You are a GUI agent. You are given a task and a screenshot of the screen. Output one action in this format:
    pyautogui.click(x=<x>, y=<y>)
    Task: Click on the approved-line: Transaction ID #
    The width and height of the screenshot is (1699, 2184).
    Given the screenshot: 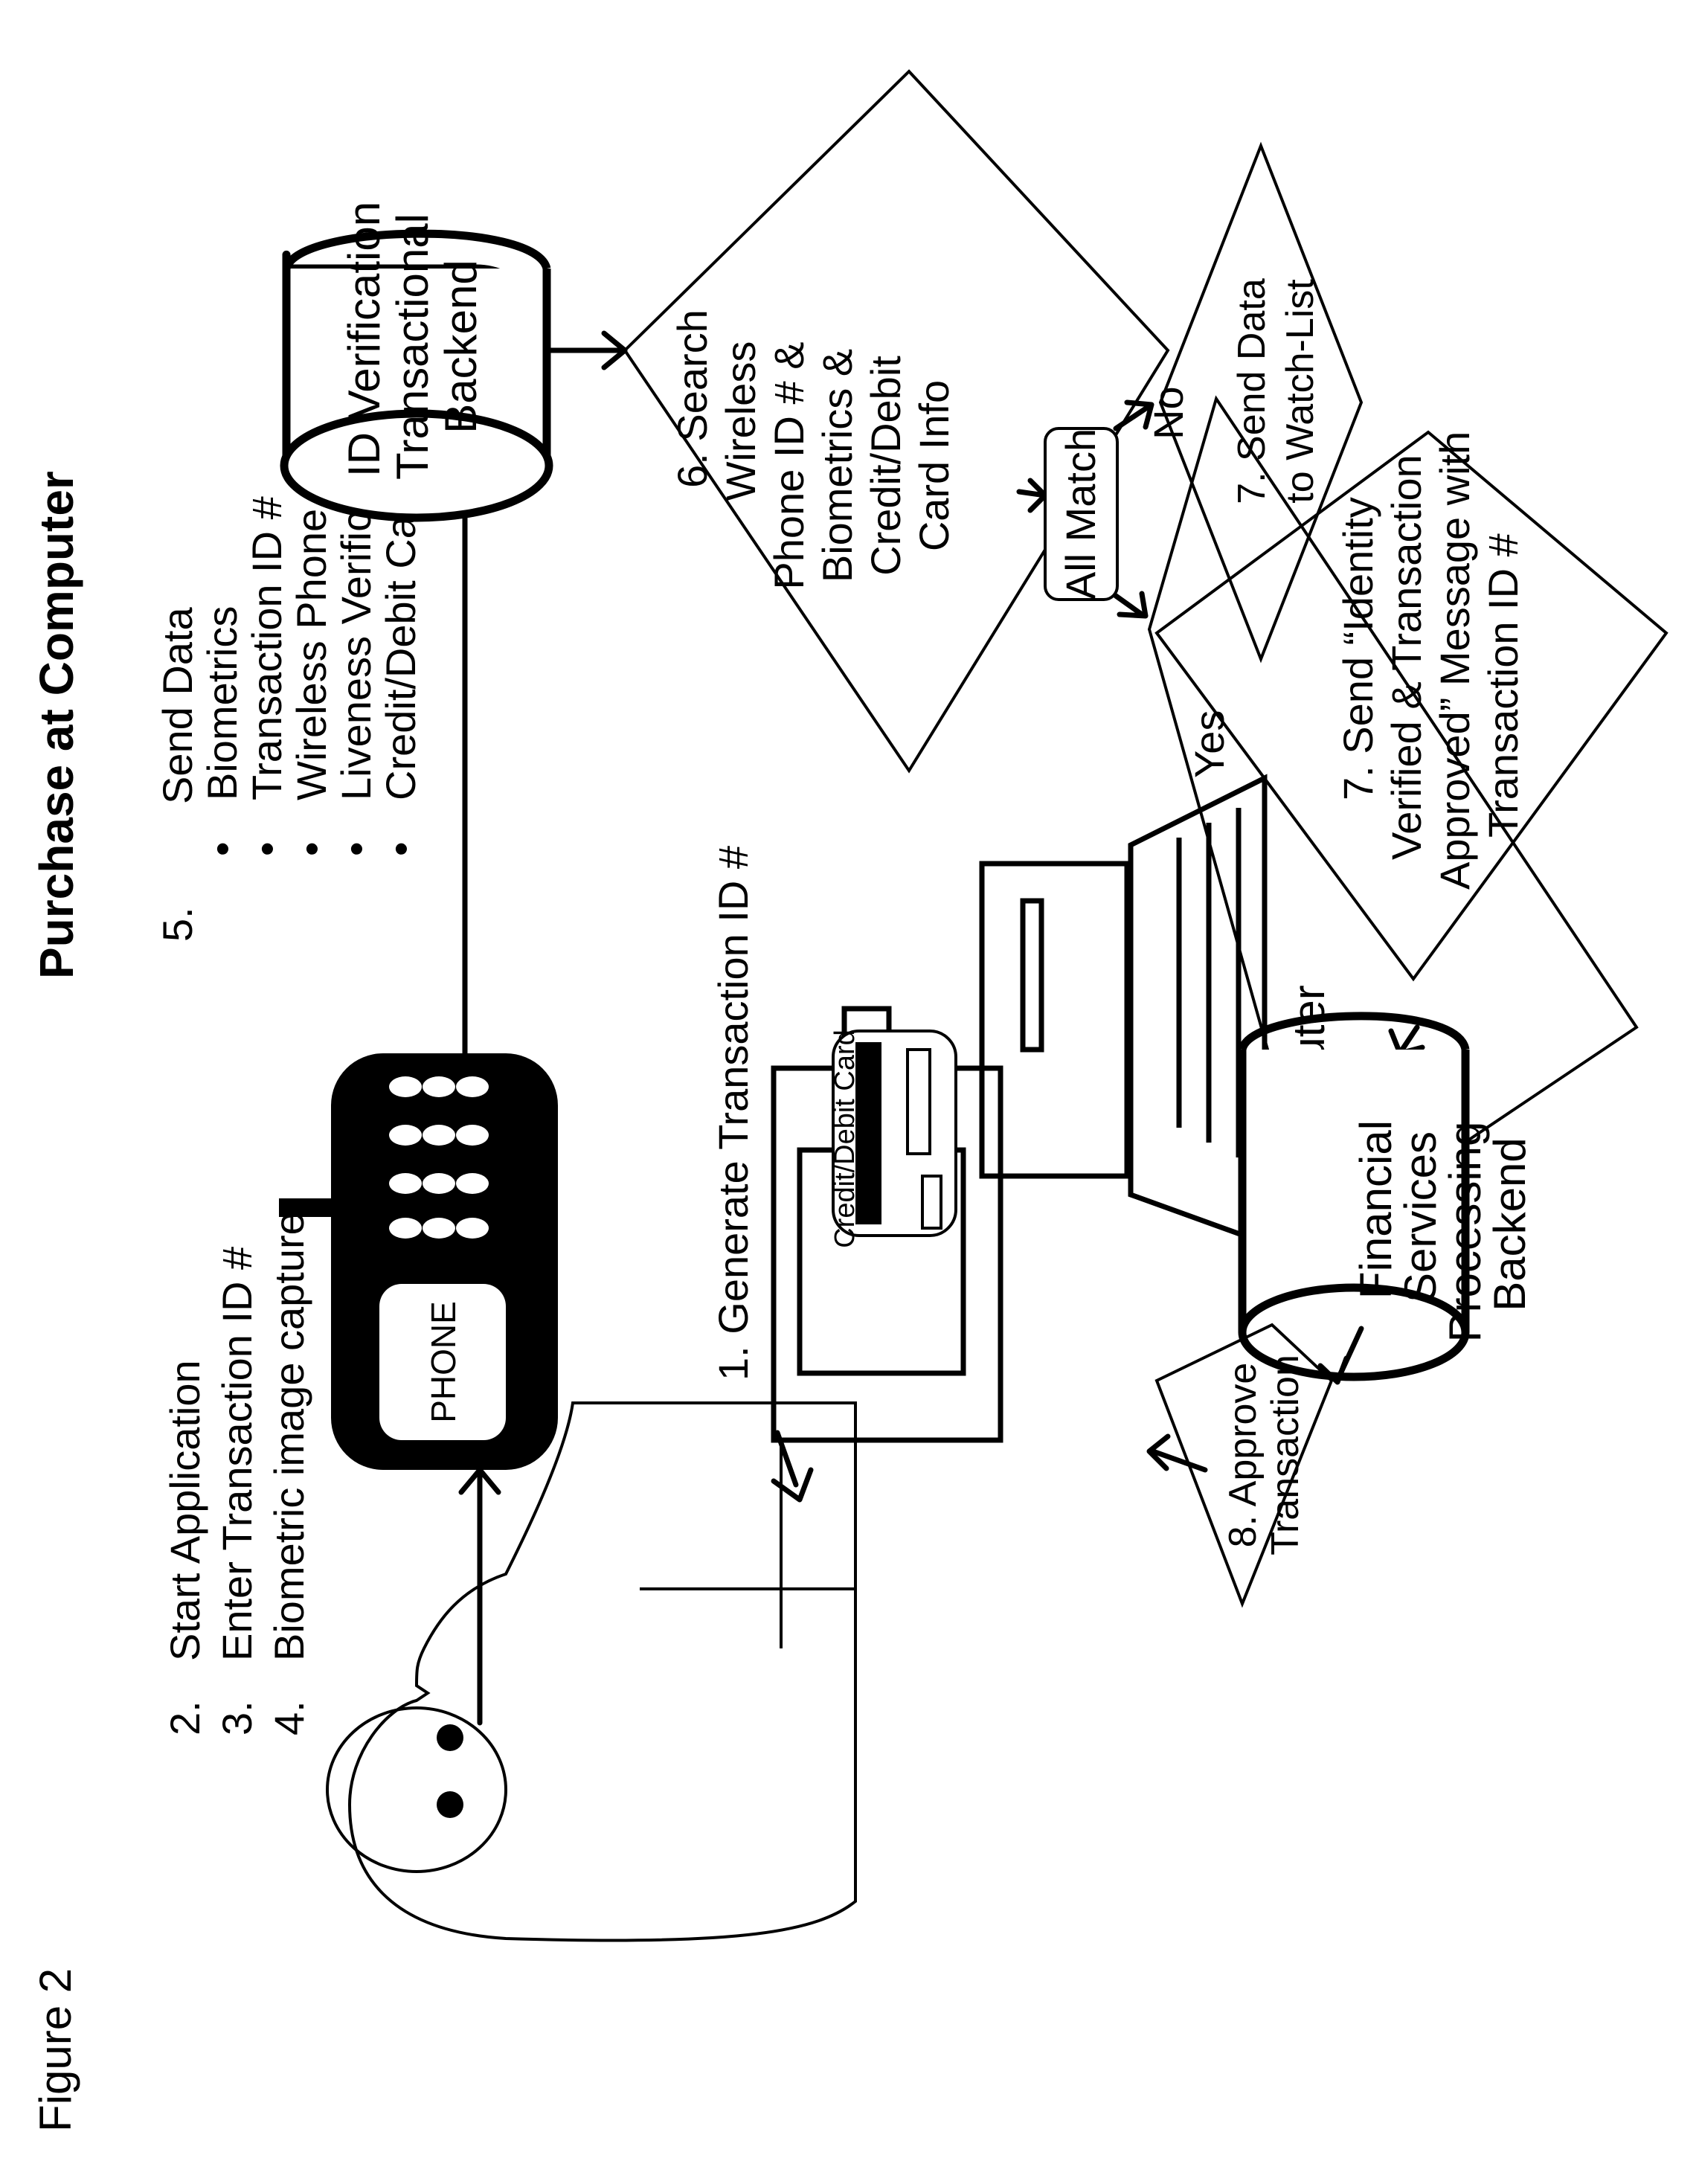 What is the action you would take?
    pyautogui.click(x=1503, y=686)
    